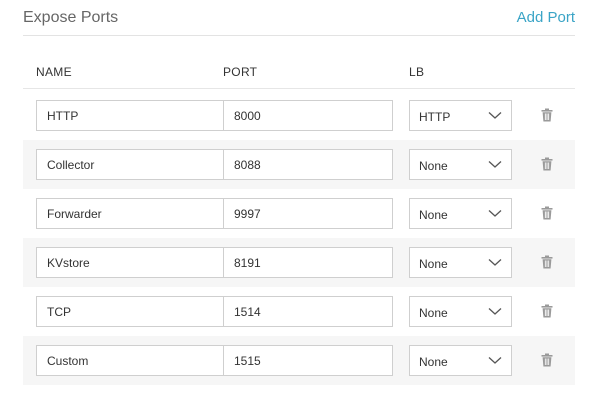 This screenshot has height=399, width=597. What do you see at coordinates (71, 17) in the screenshot?
I see `section-title: Expose Ports` at bounding box center [71, 17].